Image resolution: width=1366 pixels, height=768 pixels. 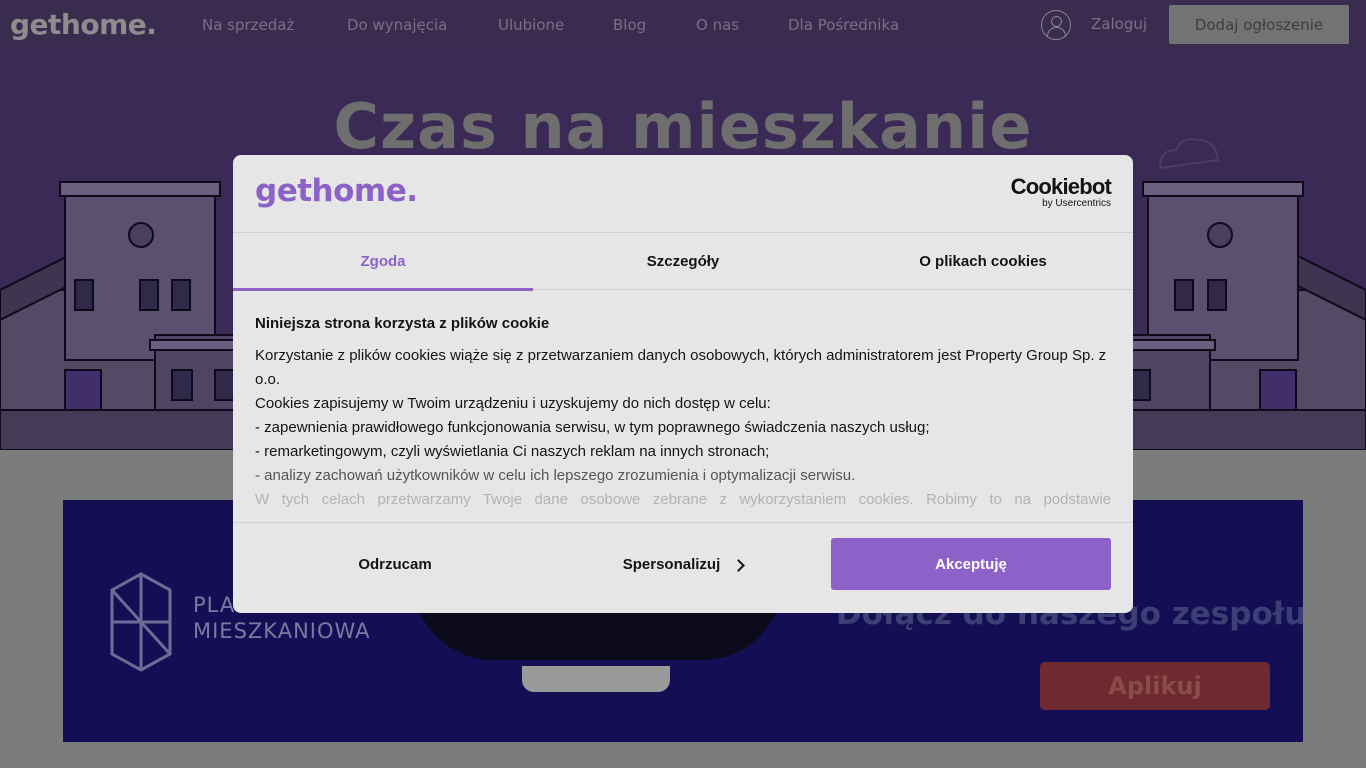 I want to click on dialog-footer: Odrzucam Spersonalizuj Akceptuję, so click(x=683, y=567).